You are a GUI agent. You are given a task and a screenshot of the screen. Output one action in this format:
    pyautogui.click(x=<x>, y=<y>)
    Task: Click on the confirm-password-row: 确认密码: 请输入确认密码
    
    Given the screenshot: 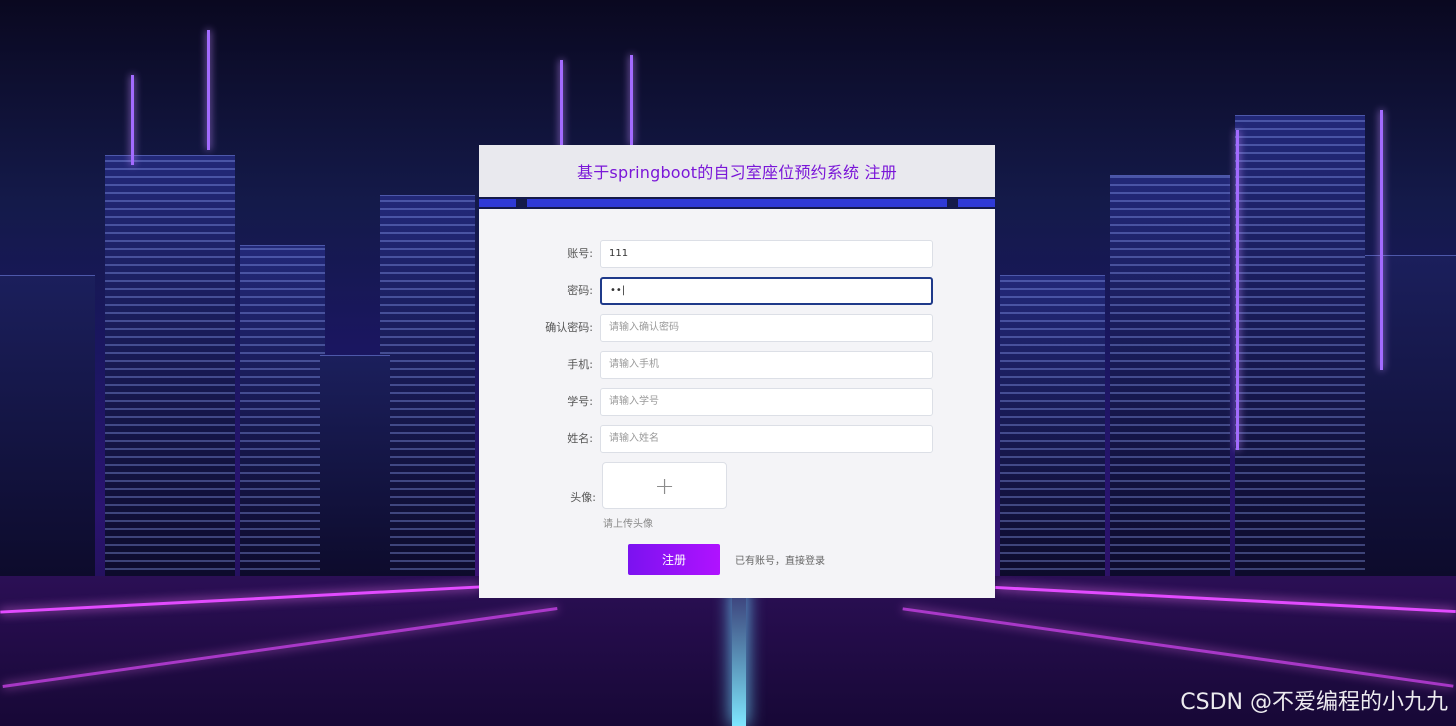 What is the action you would take?
    pyautogui.click(x=737, y=328)
    